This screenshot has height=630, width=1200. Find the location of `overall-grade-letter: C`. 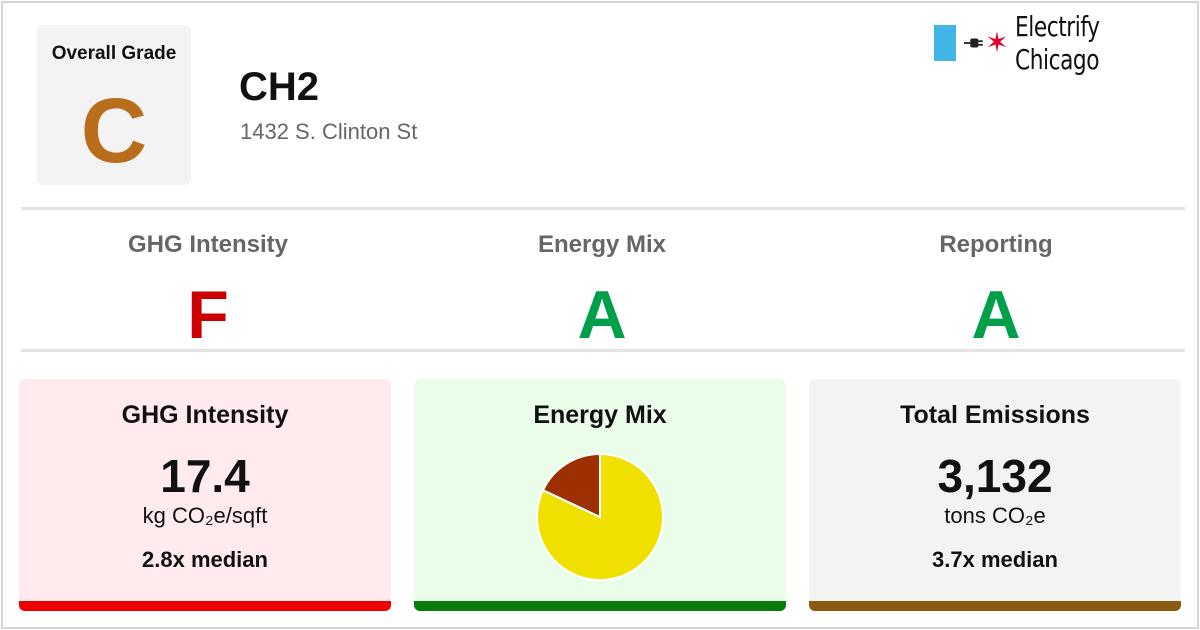

overall-grade-letter: C is located at coordinates (114, 131).